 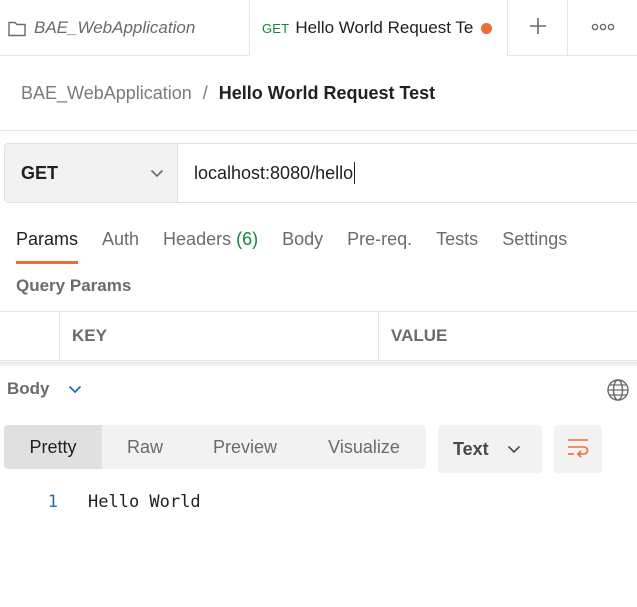 I want to click on tab-pre-request-label: Pre-req., so click(x=380, y=239).